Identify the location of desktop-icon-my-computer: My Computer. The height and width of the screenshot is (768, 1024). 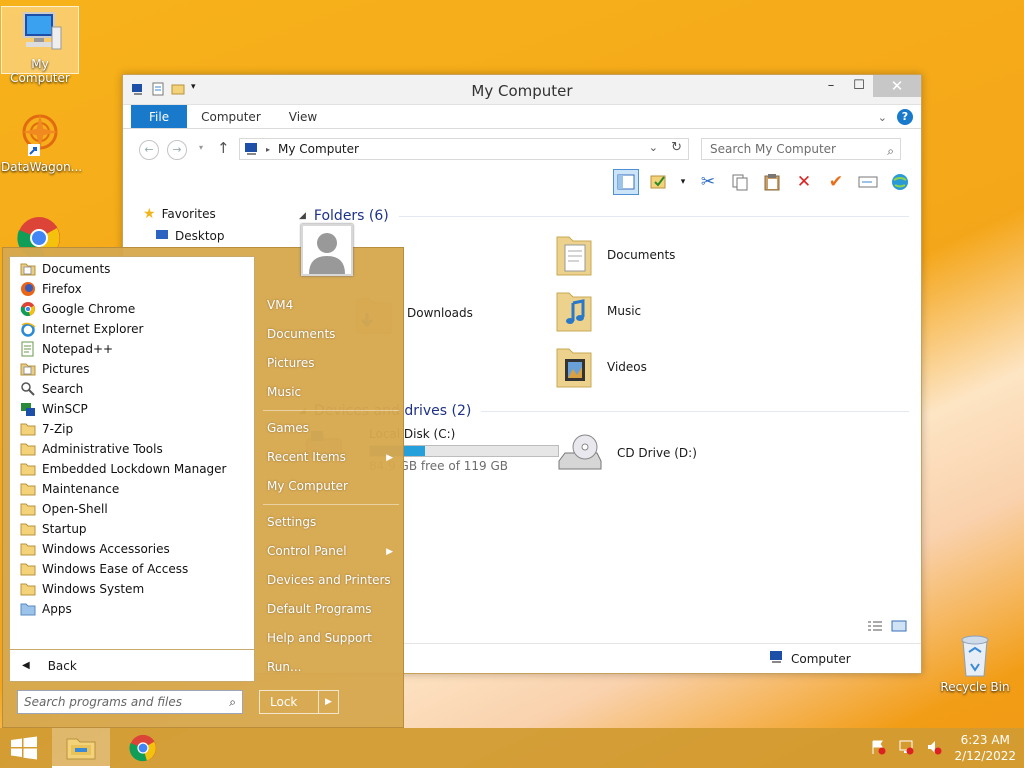
(40, 45).